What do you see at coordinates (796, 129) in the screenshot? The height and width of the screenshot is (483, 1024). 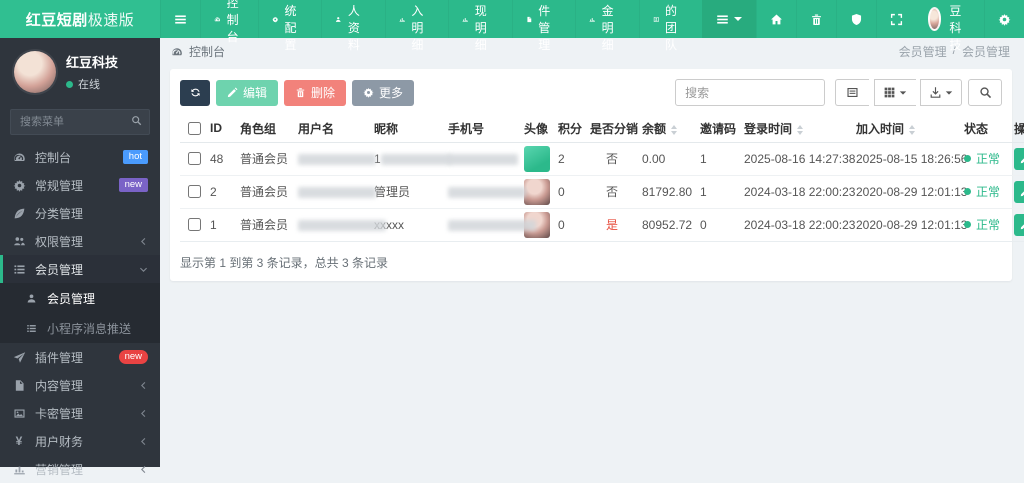 I see `col-login-time: 登录时间` at bounding box center [796, 129].